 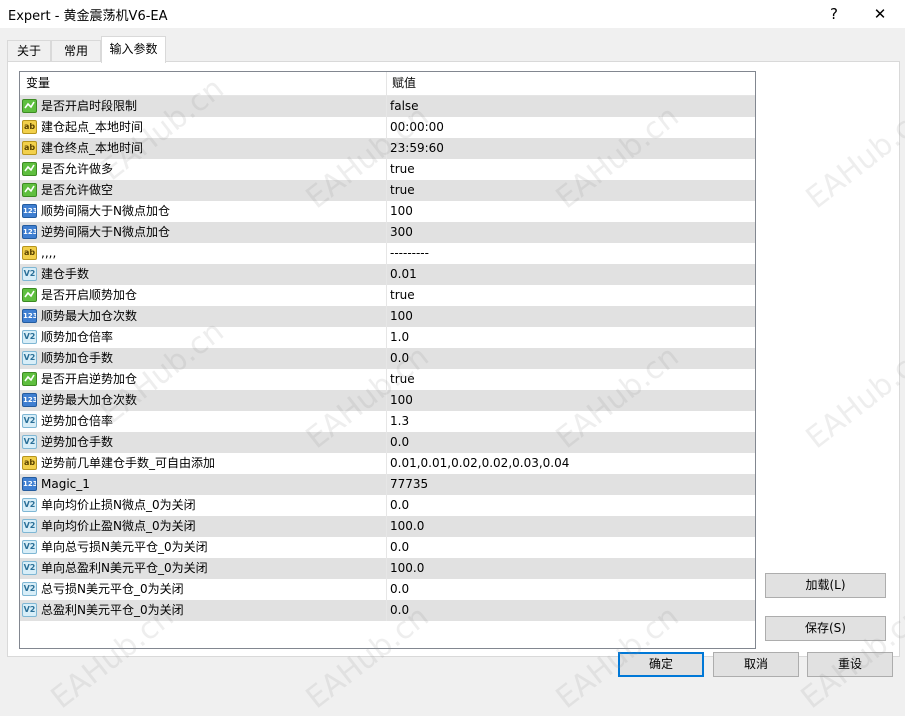 What do you see at coordinates (133, 49) in the screenshot?
I see `tab-inputs: 输入参数` at bounding box center [133, 49].